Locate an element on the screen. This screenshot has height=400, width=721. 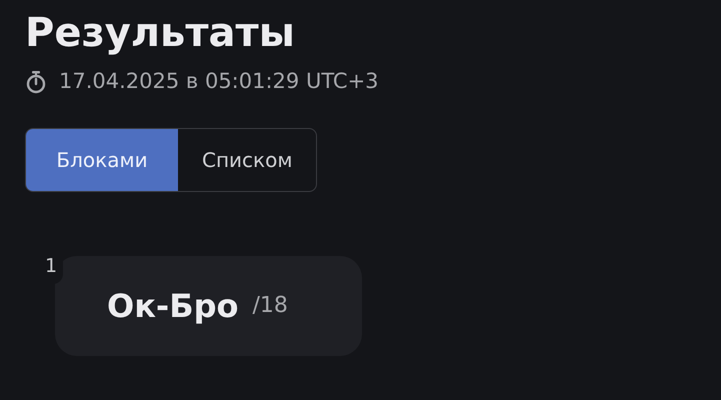
page-title: Результаты is located at coordinates (160, 33).